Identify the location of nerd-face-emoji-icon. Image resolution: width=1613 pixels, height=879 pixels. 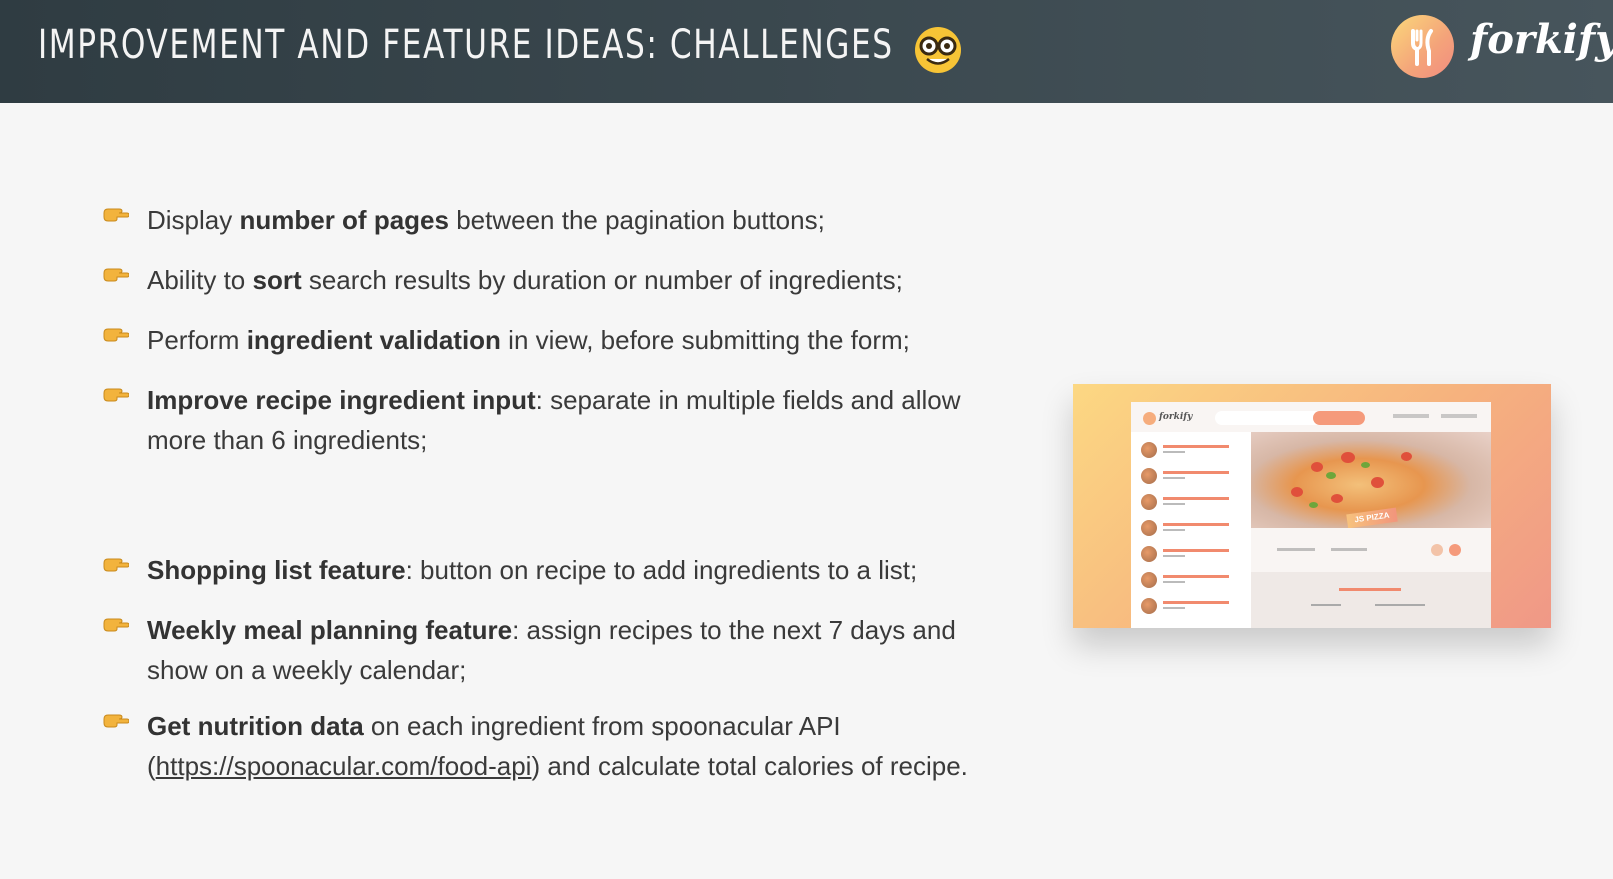
(938, 50).